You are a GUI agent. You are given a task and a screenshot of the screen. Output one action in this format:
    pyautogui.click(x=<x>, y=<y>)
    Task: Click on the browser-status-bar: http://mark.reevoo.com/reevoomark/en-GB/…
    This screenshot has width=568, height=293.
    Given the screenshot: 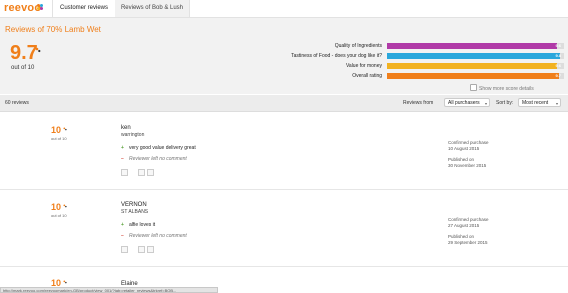 What is the action you would take?
    pyautogui.click(x=109, y=290)
    